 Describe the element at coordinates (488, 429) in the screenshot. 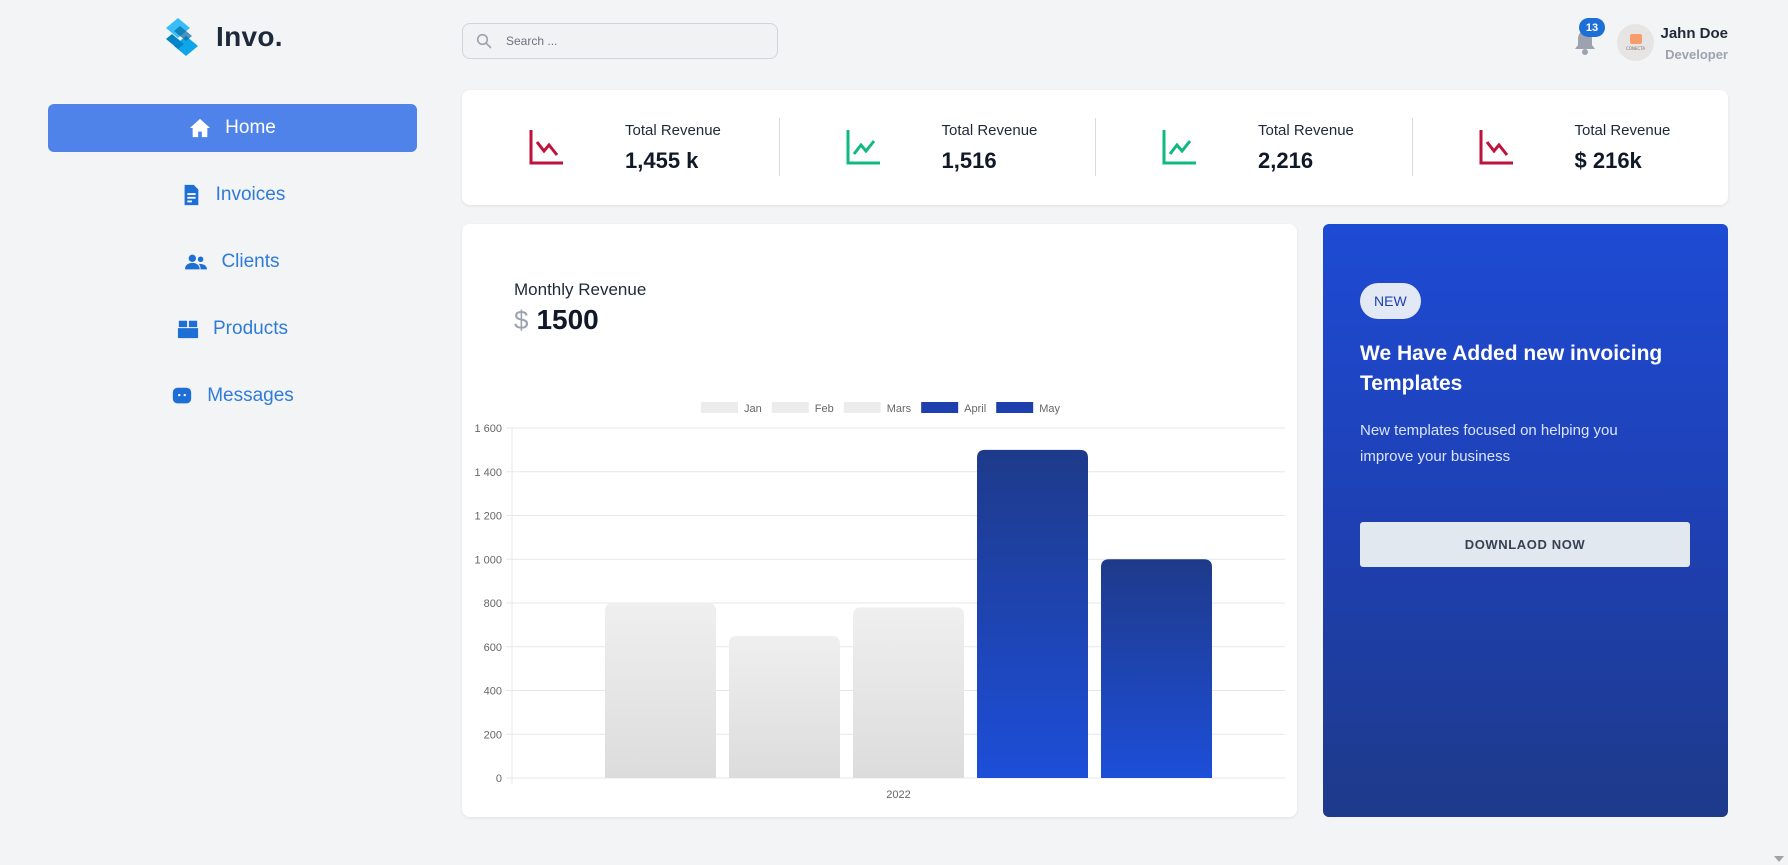

I see `y-tick-label: 1 600` at that location.